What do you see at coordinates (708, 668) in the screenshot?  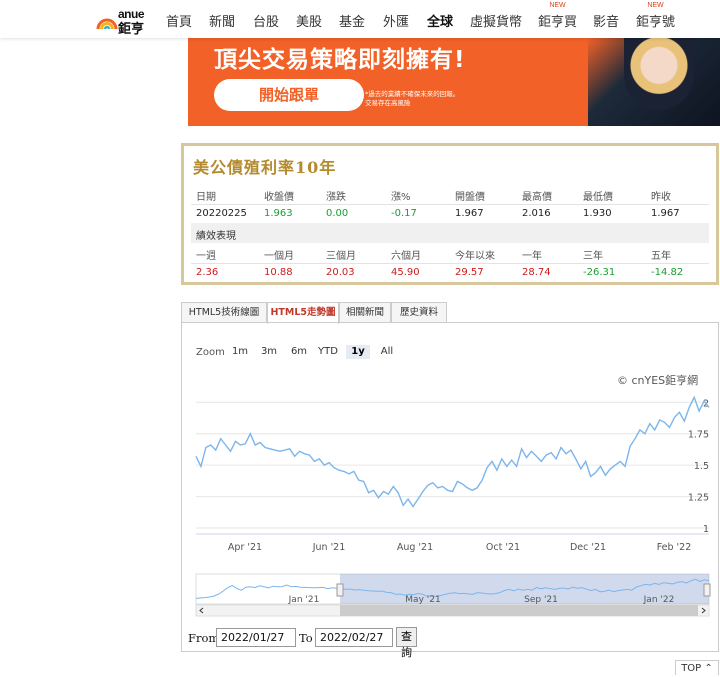 I see `chevron-up-icon: ⌃` at bounding box center [708, 668].